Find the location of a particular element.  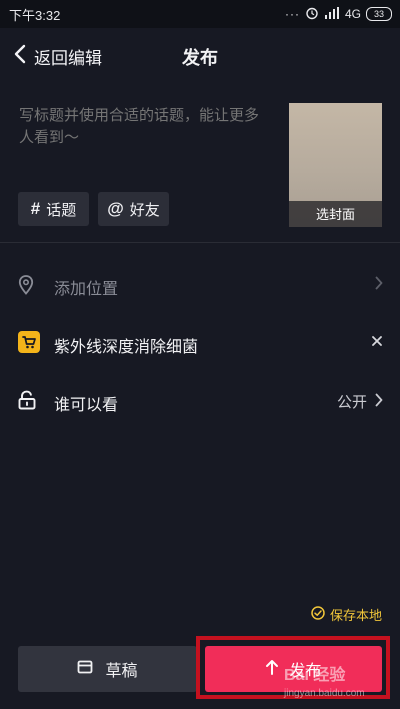

draft-box-icon is located at coordinates (85, 669).